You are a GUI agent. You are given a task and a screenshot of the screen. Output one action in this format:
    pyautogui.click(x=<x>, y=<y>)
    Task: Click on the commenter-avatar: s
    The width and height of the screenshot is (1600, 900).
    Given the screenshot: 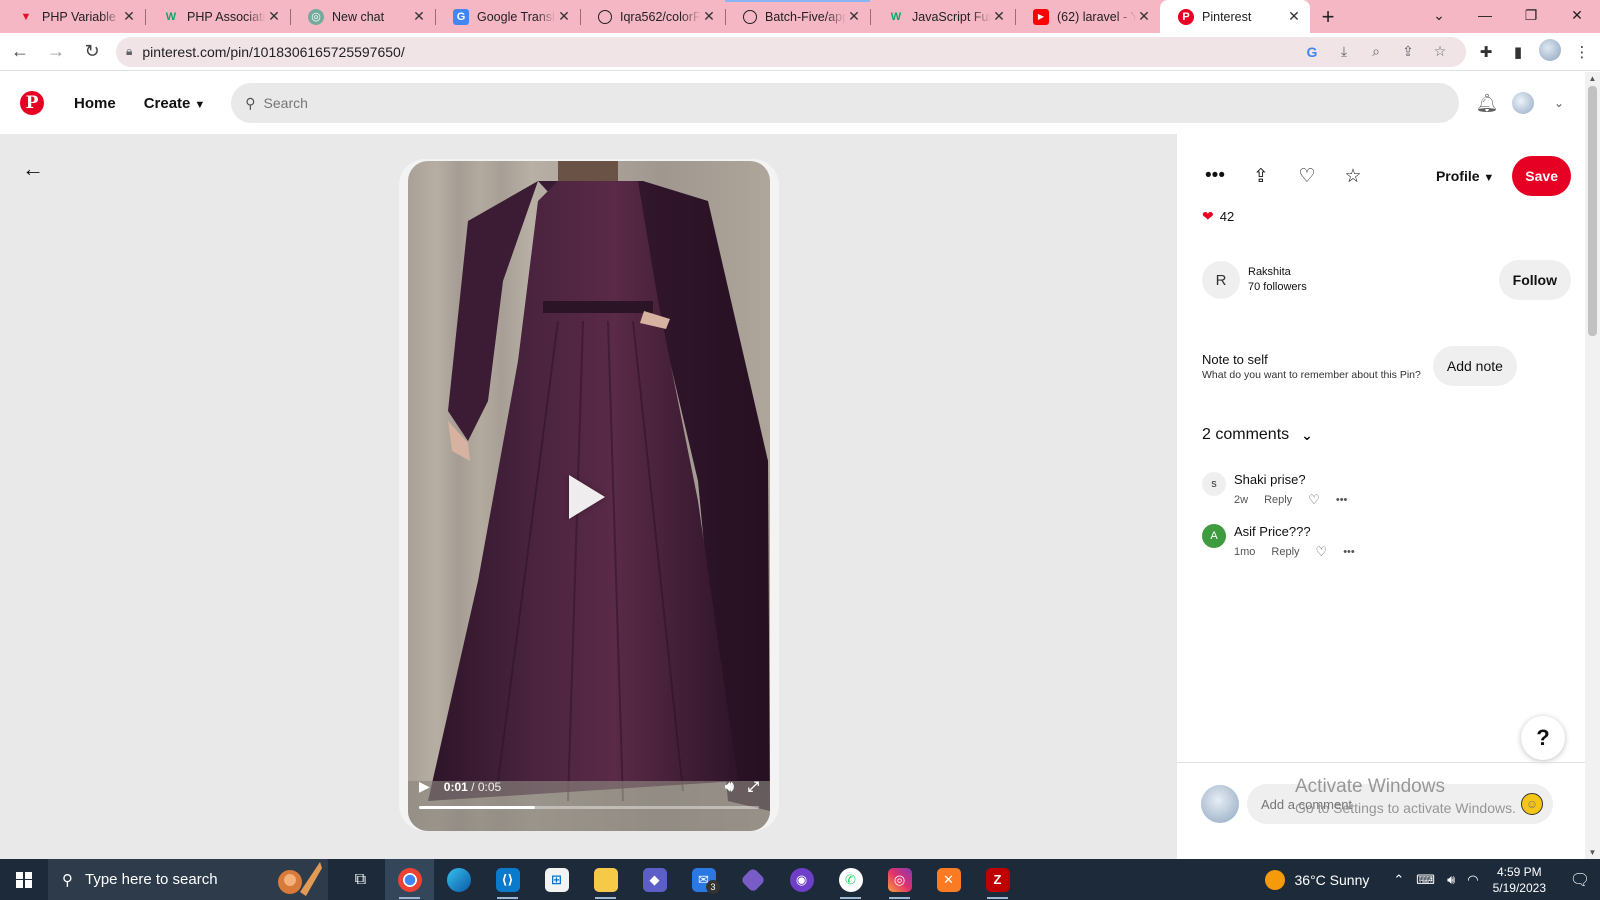 What is the action you would take?
    pyautogui.click(x=1214, y=484)
    